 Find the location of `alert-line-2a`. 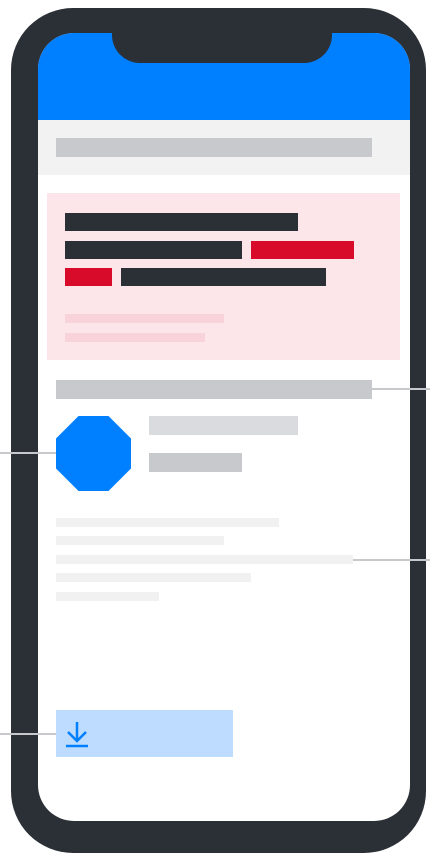

alert-line-2a is located at coordinates (153, 250).